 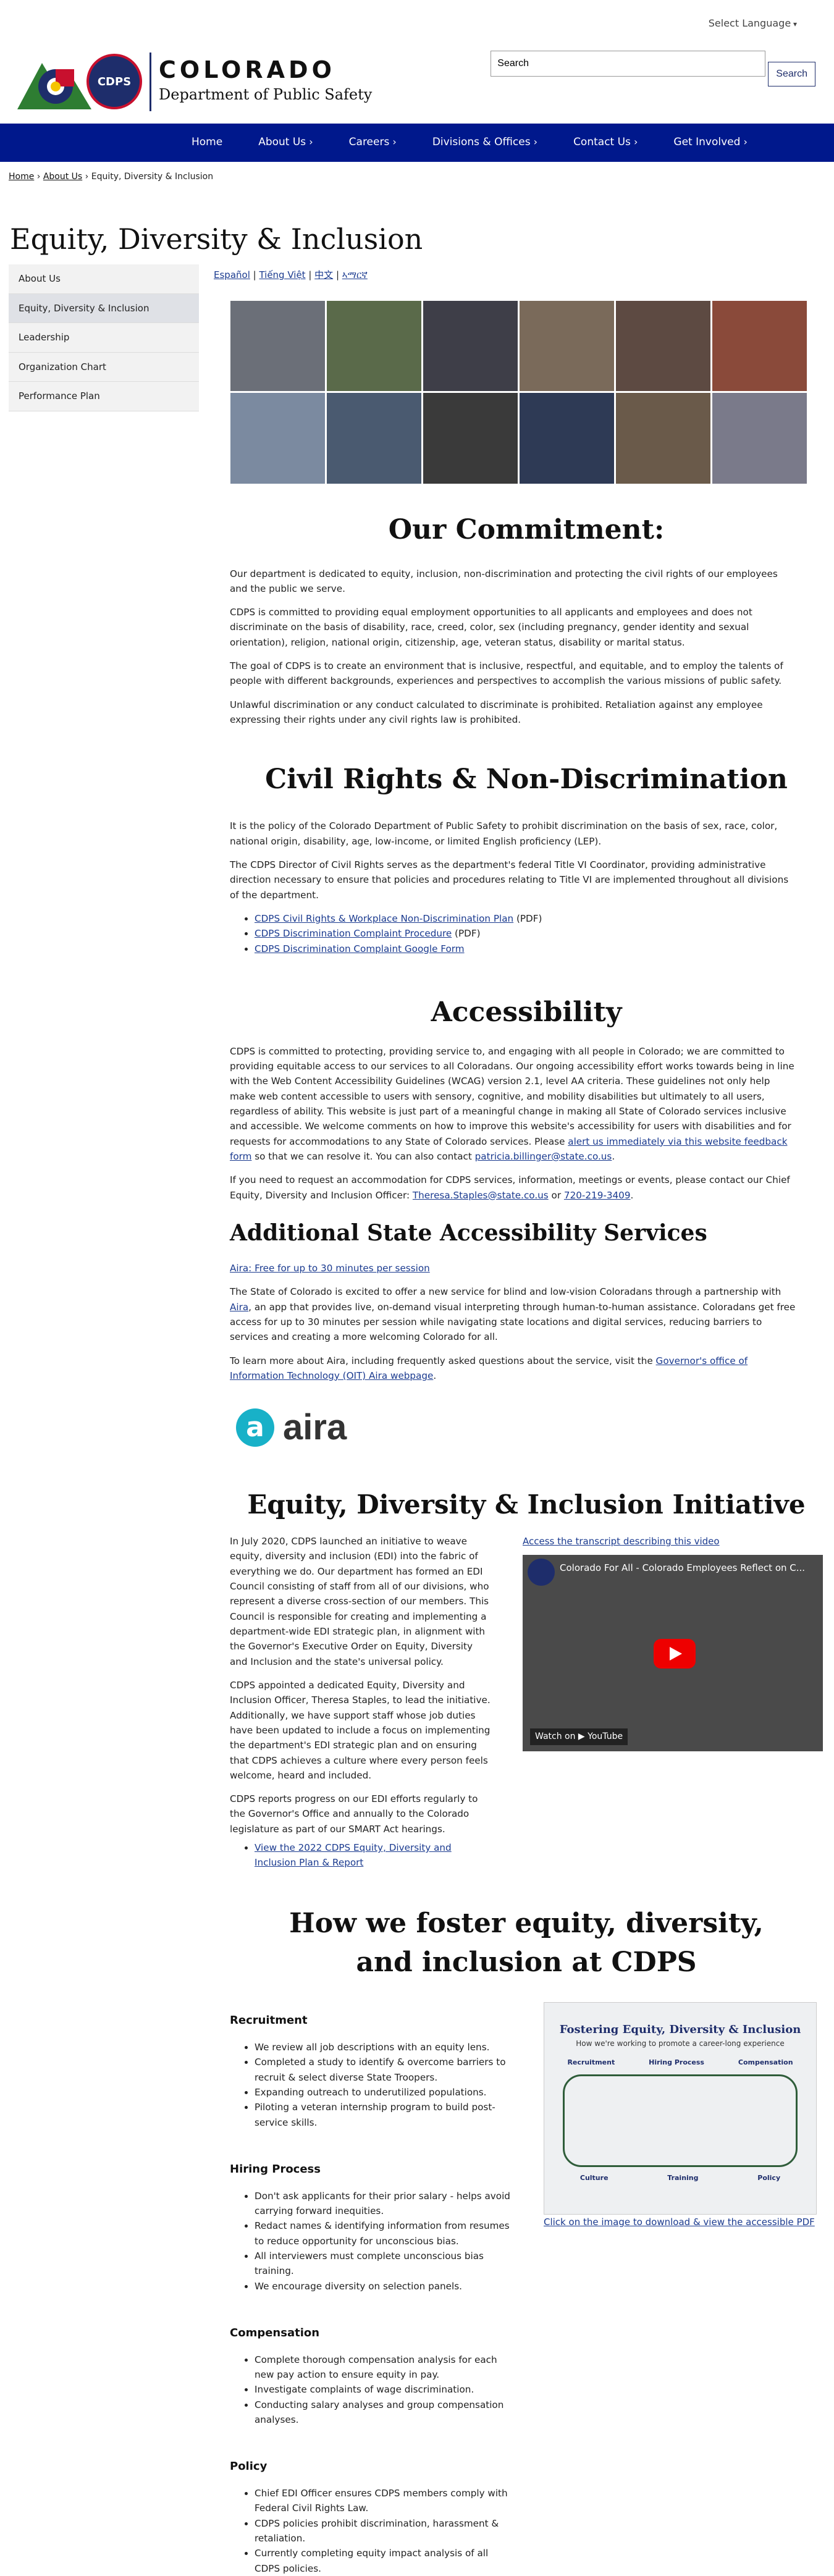 I want to click on logo-department-name: Department of Public Safety, so click(x=266, y=94).